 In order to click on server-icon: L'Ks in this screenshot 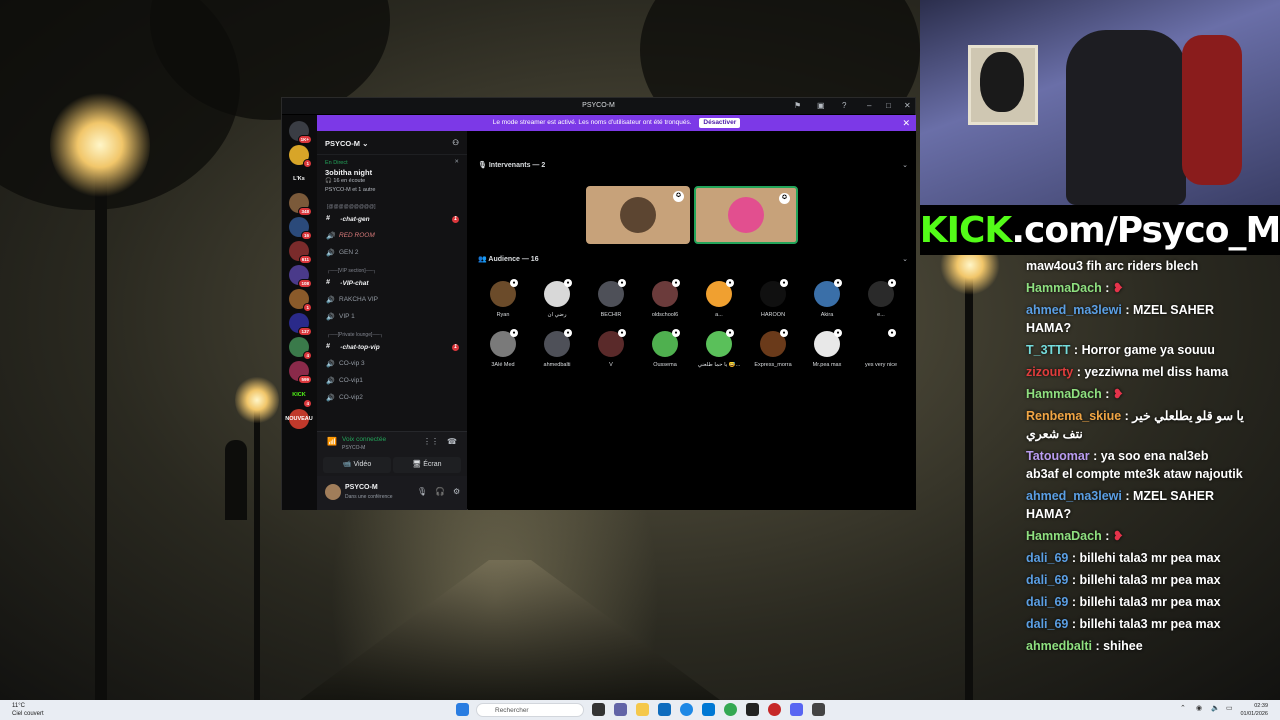, I will do `click(299, 179)`.